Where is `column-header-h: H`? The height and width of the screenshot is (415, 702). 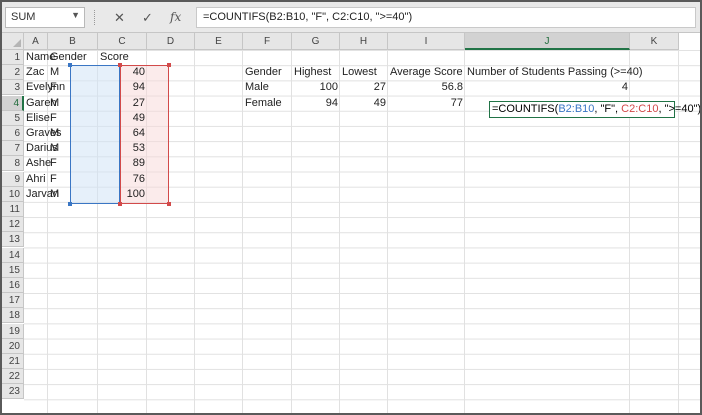 column-header-h: H is located at coordinates (364, 41).